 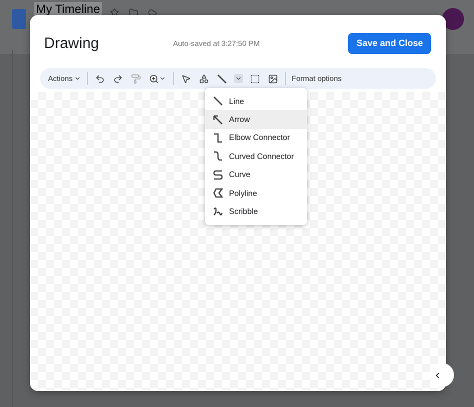 I want to click on menu-item: Arrow, so click(x=256, y=119).